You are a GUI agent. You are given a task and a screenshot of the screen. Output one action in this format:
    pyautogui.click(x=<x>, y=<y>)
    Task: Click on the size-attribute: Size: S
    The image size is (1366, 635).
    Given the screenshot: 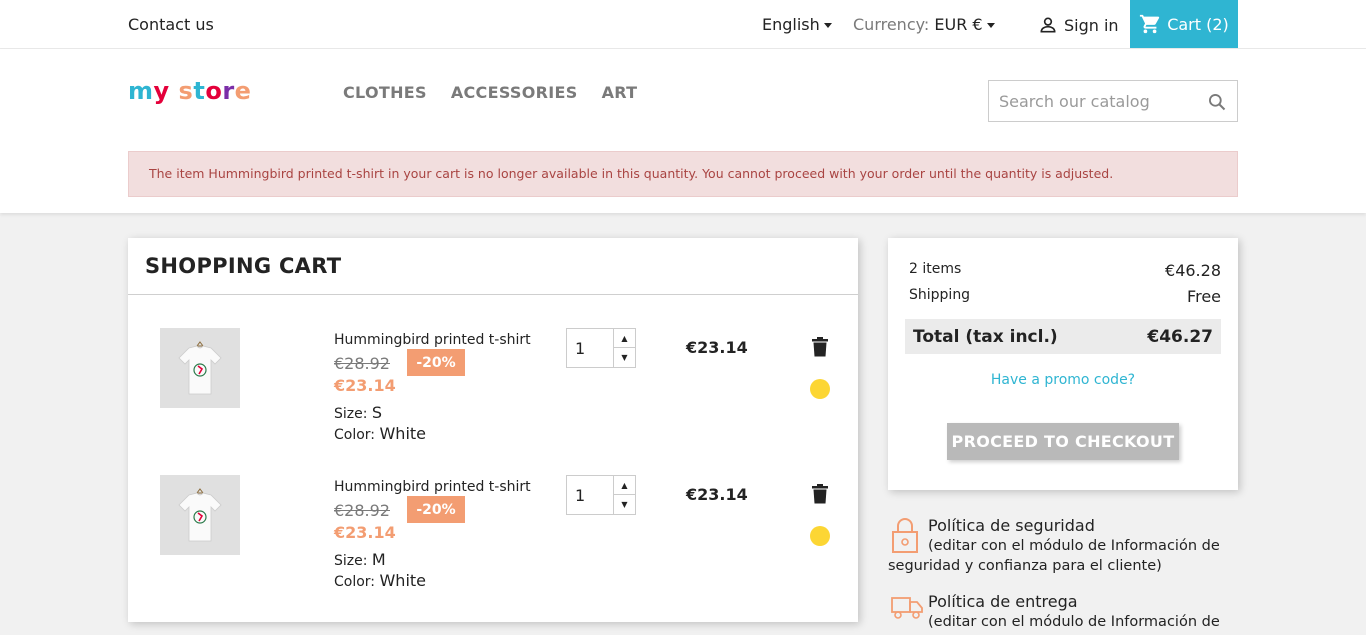 What is the action you would take?
    pyautogui.click(x=358, y=412)
    